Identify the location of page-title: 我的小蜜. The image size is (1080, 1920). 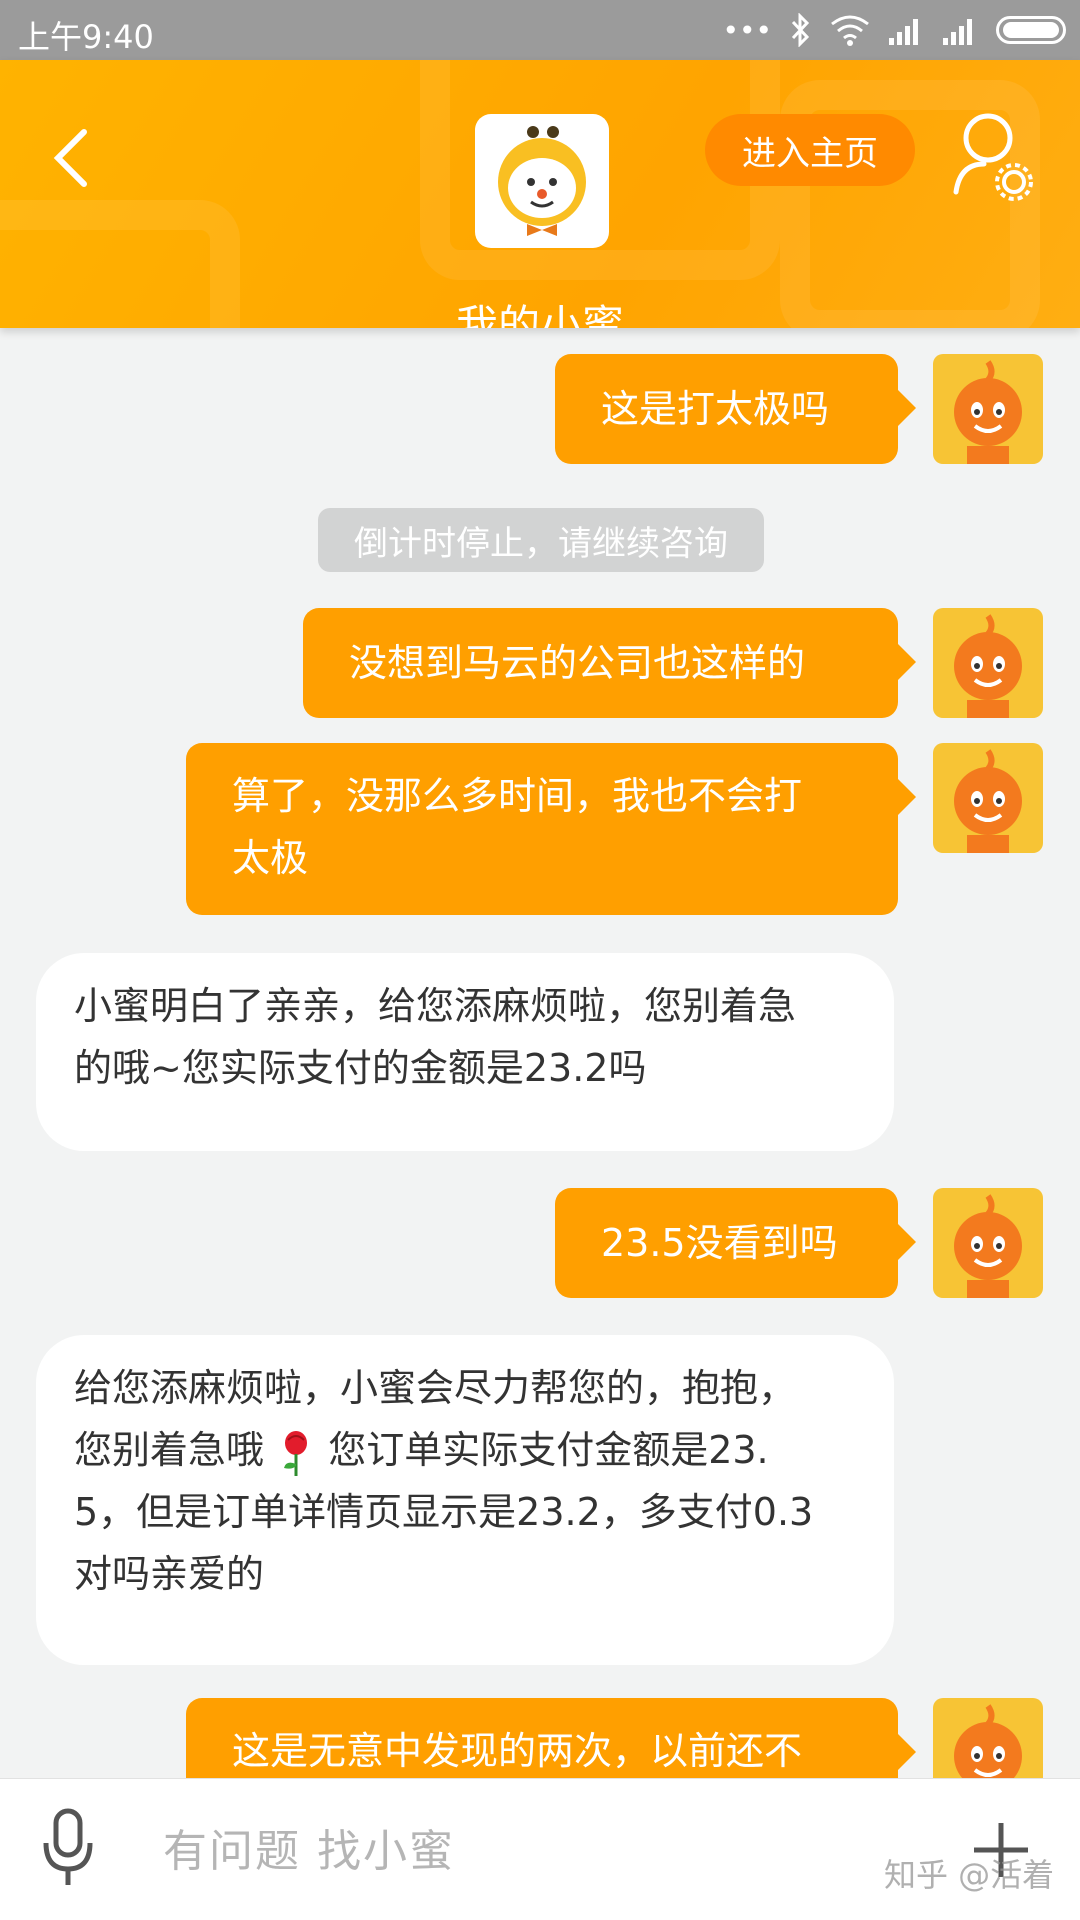
(539, 314).